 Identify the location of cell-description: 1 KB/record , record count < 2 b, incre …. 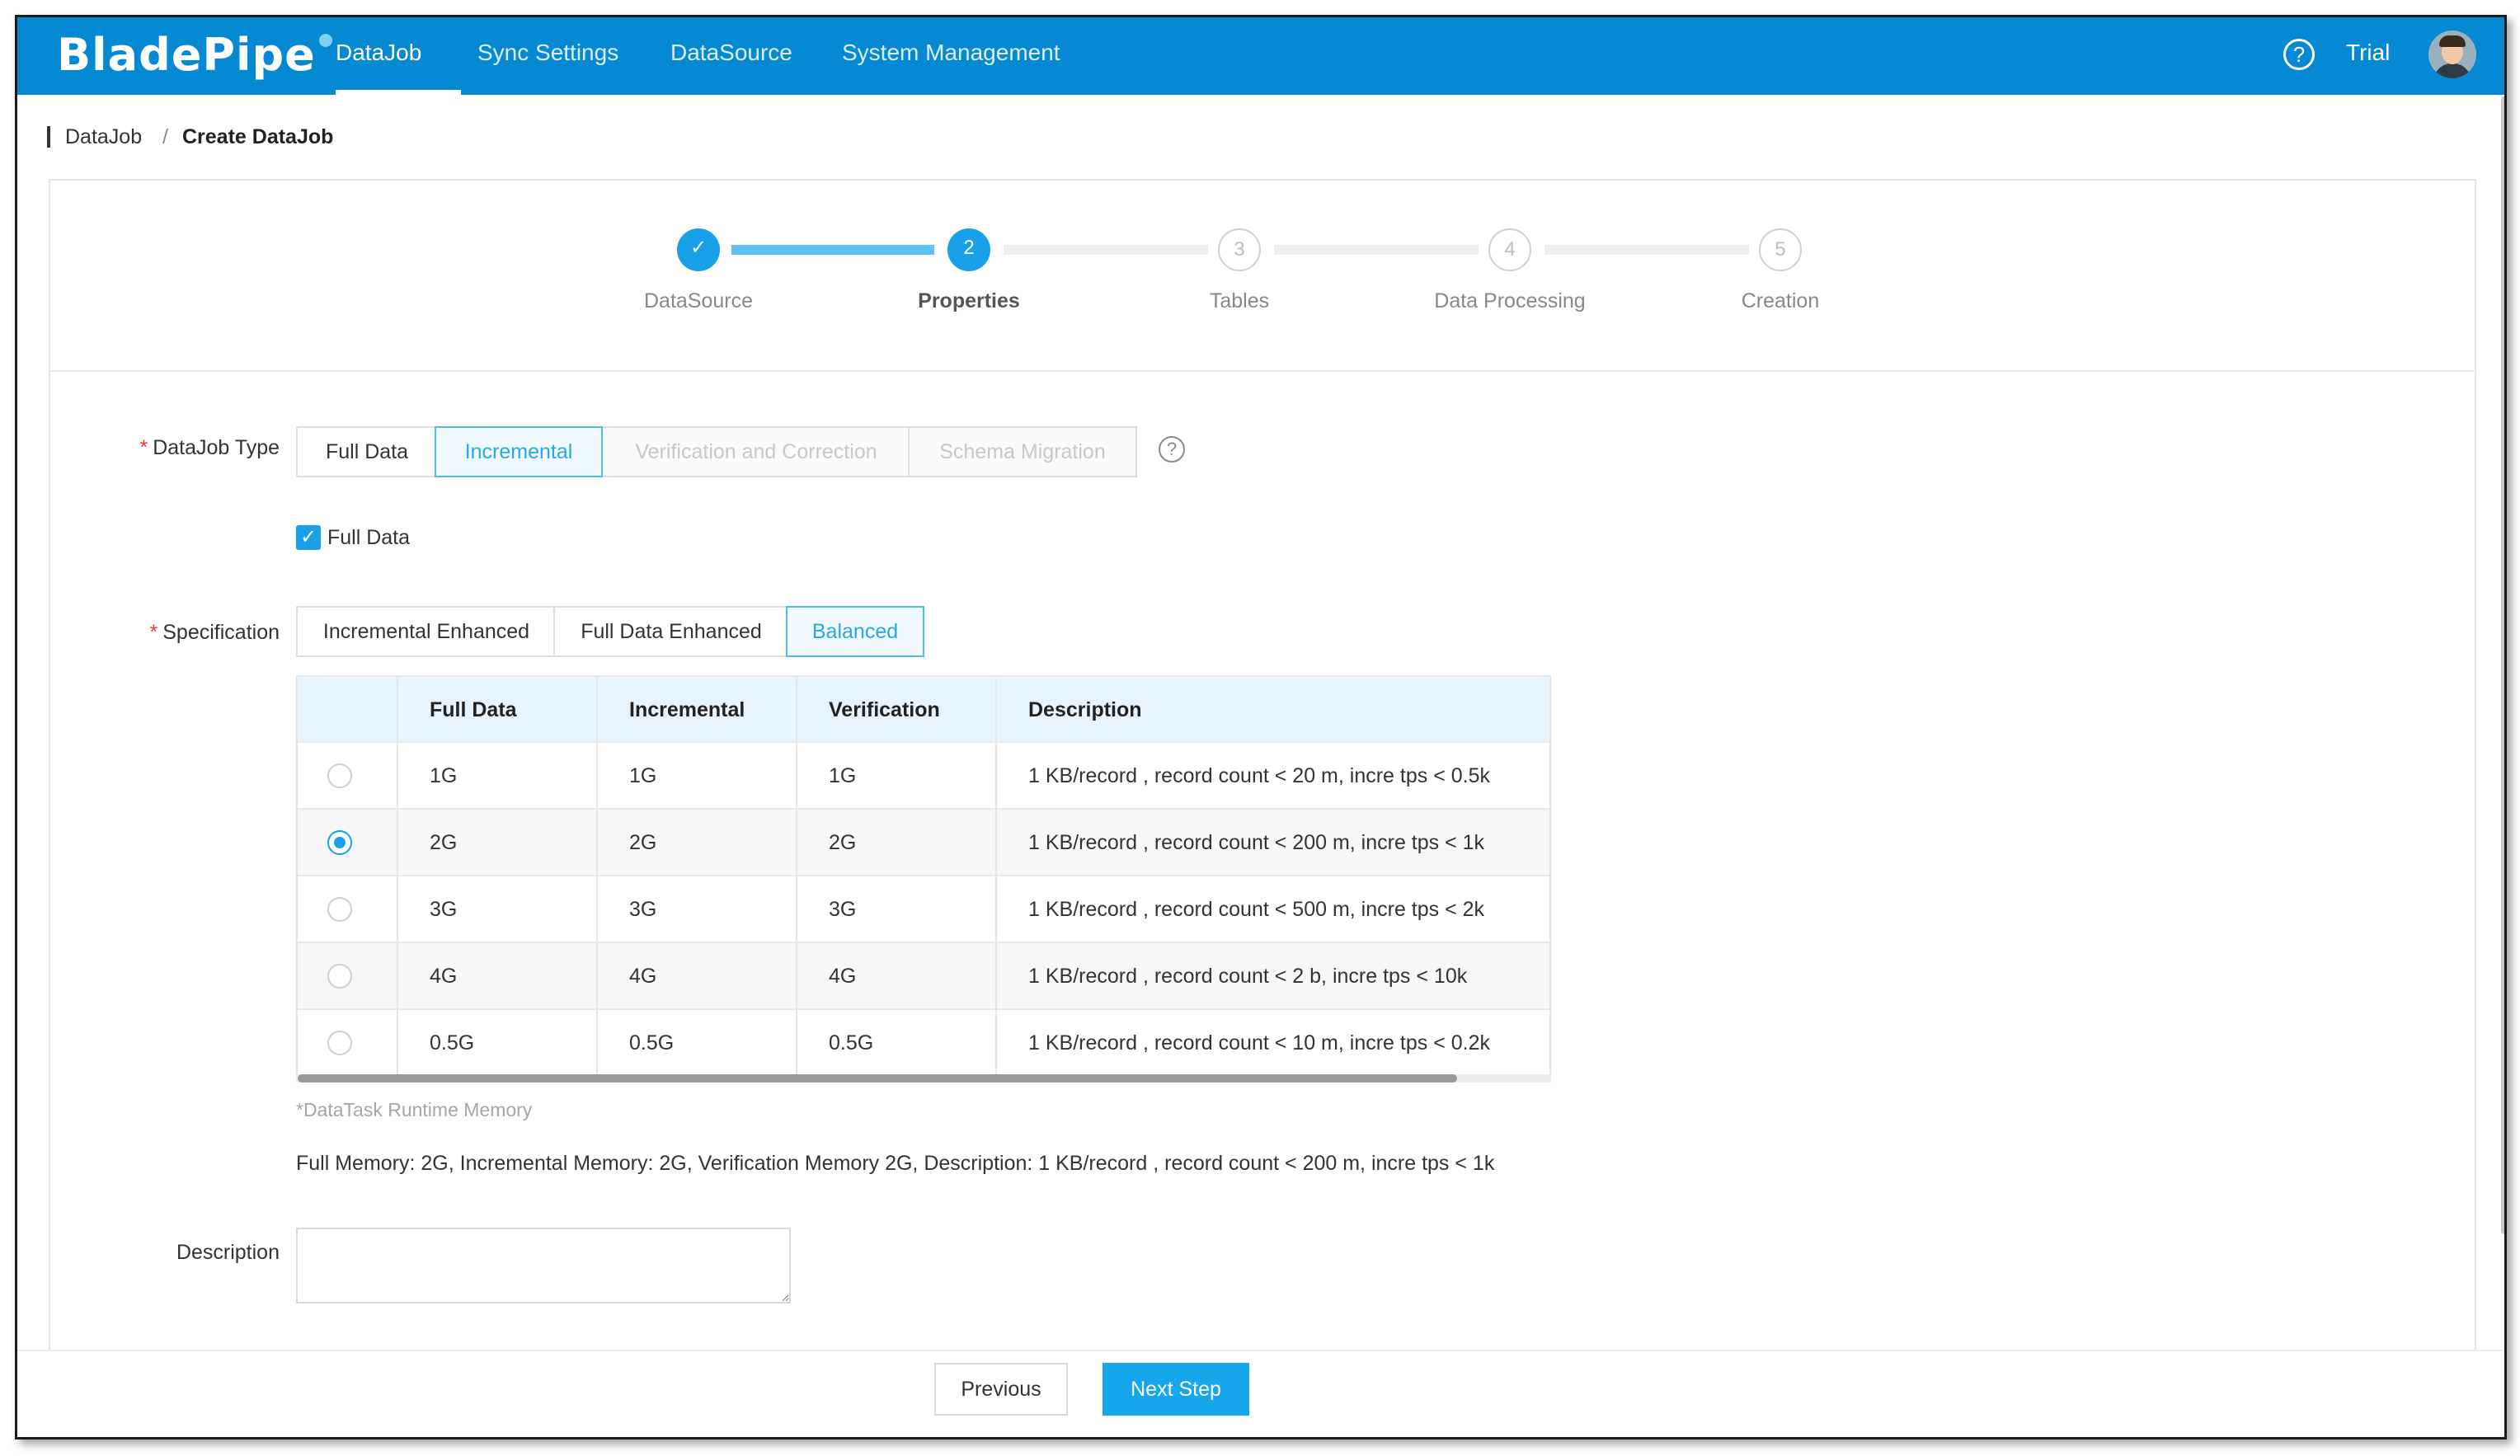
(1248, 976).